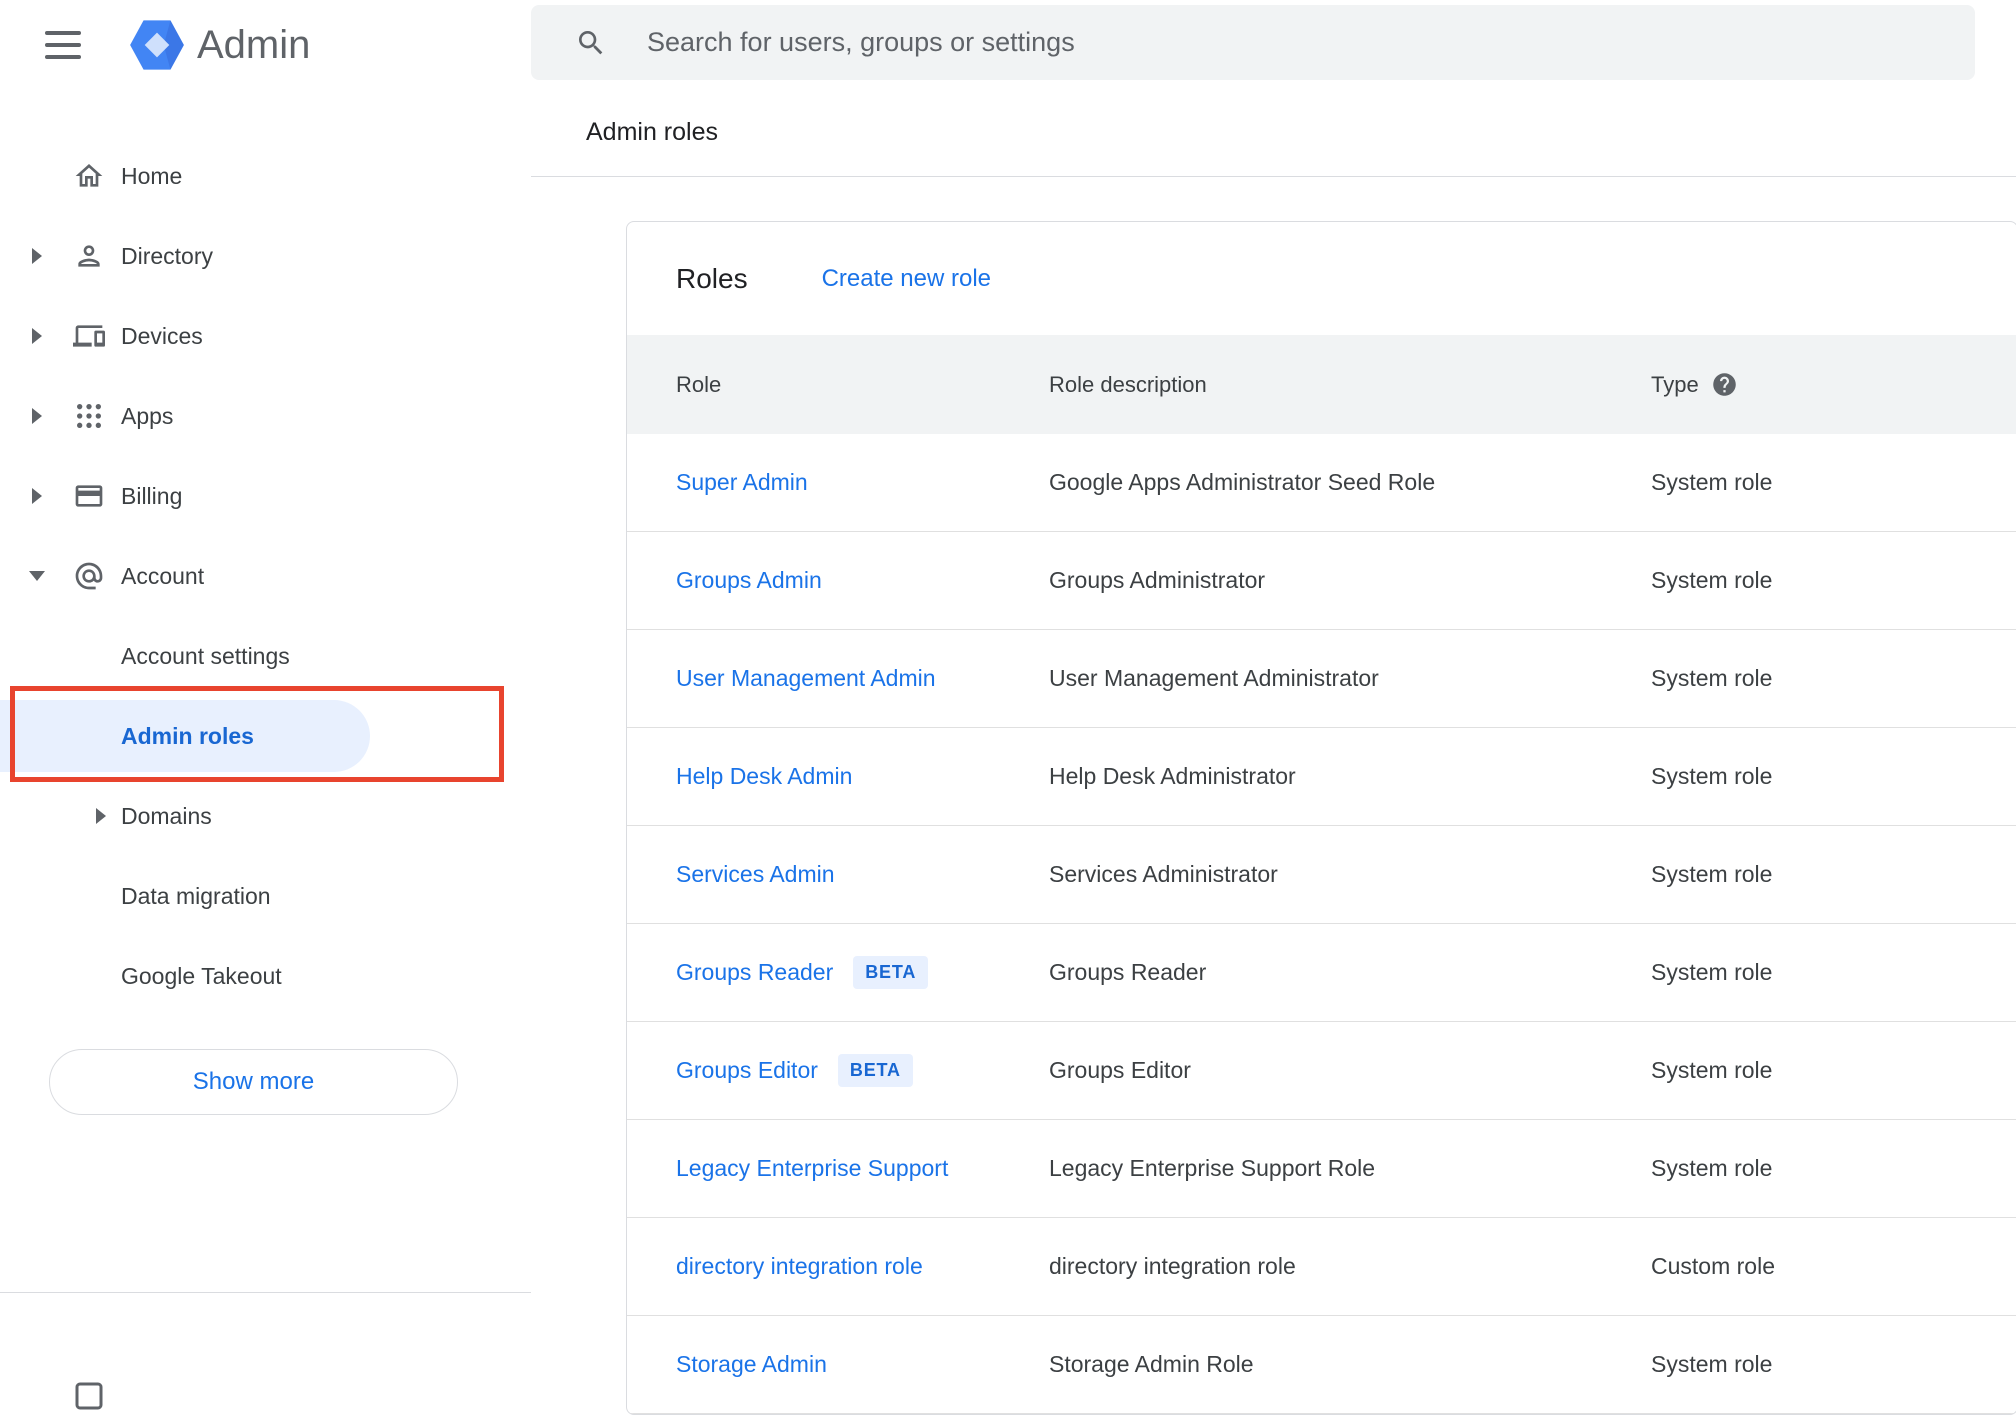 This screenshot has width=2016, height=1419. Describe the element at coordinates (166, 815) in the screenshot. I see `sidebar-item-label: Domains` at that location.